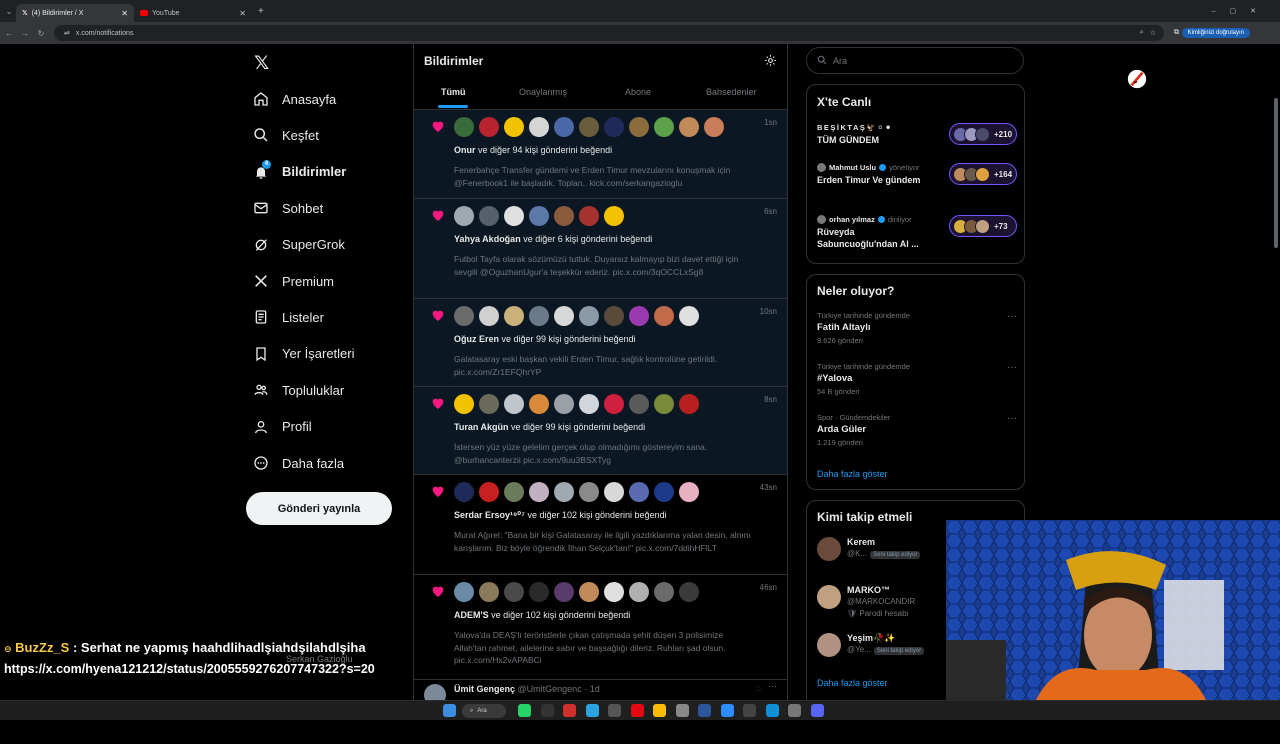 This screenshot has width=1280, height=744. I want to click on github-icon, so click(682, 710).